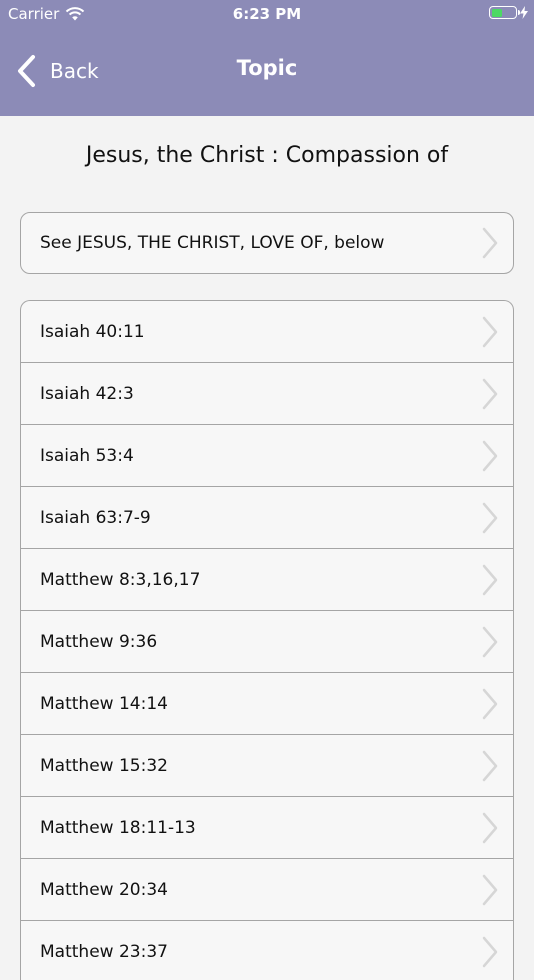 The height and width of the screenshot is (980, 534). I want to click on see-also-row: See JESUS, THE CHRIST, LOVE OF, below, so click(267, 243).